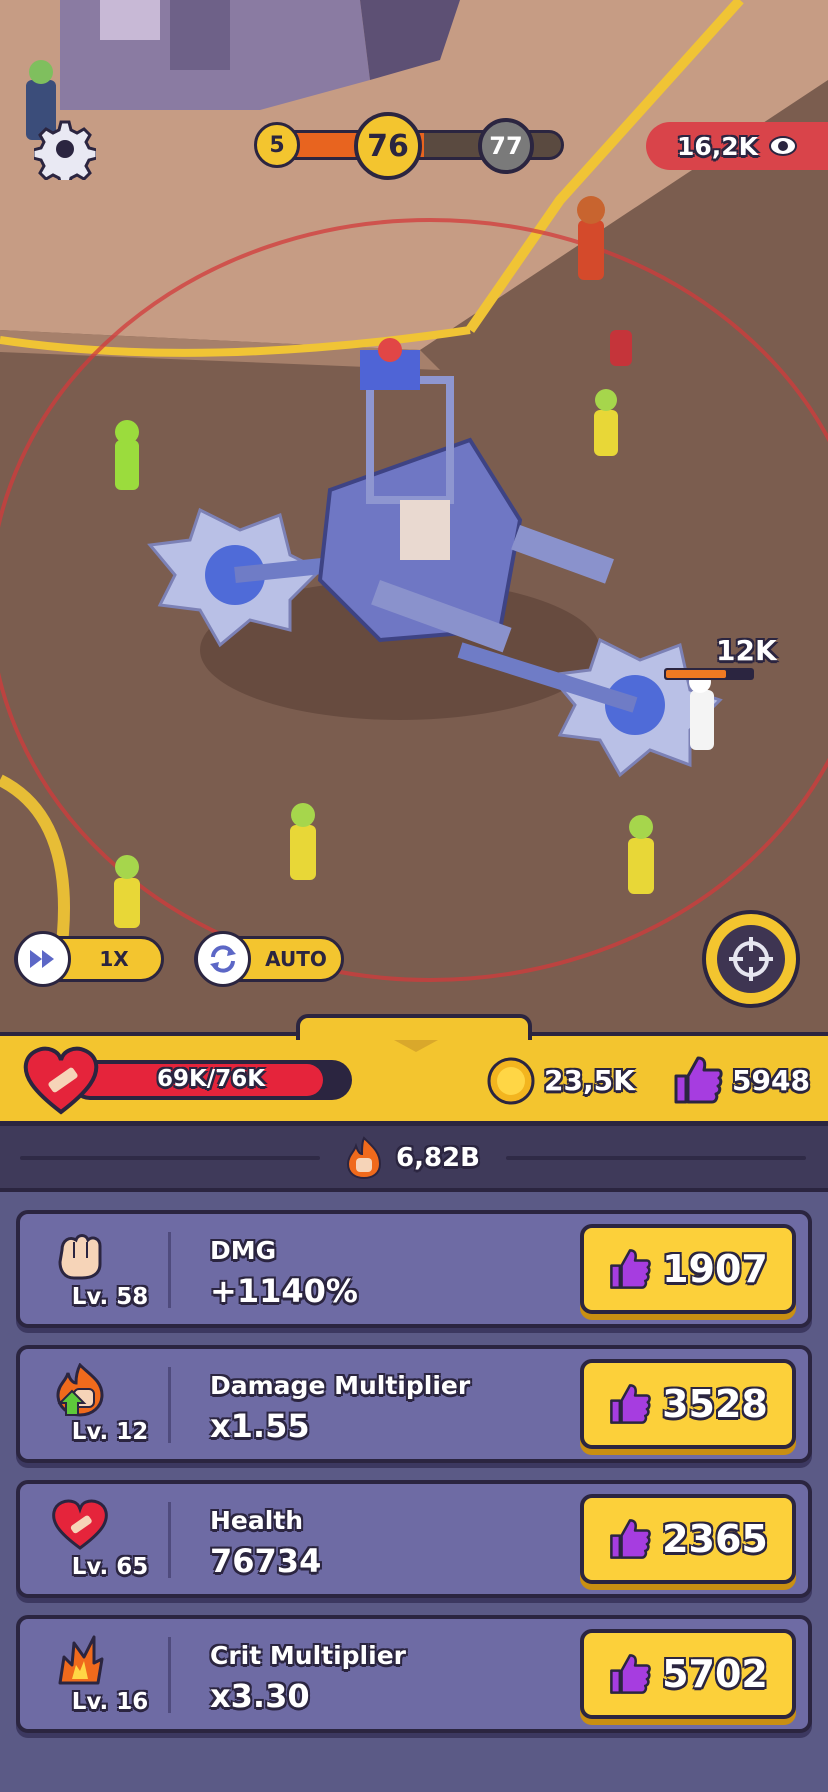 The width and height of the screenshot is (828, 1792). I want to click on upgrade-price: 5702, so click(715, 1674).